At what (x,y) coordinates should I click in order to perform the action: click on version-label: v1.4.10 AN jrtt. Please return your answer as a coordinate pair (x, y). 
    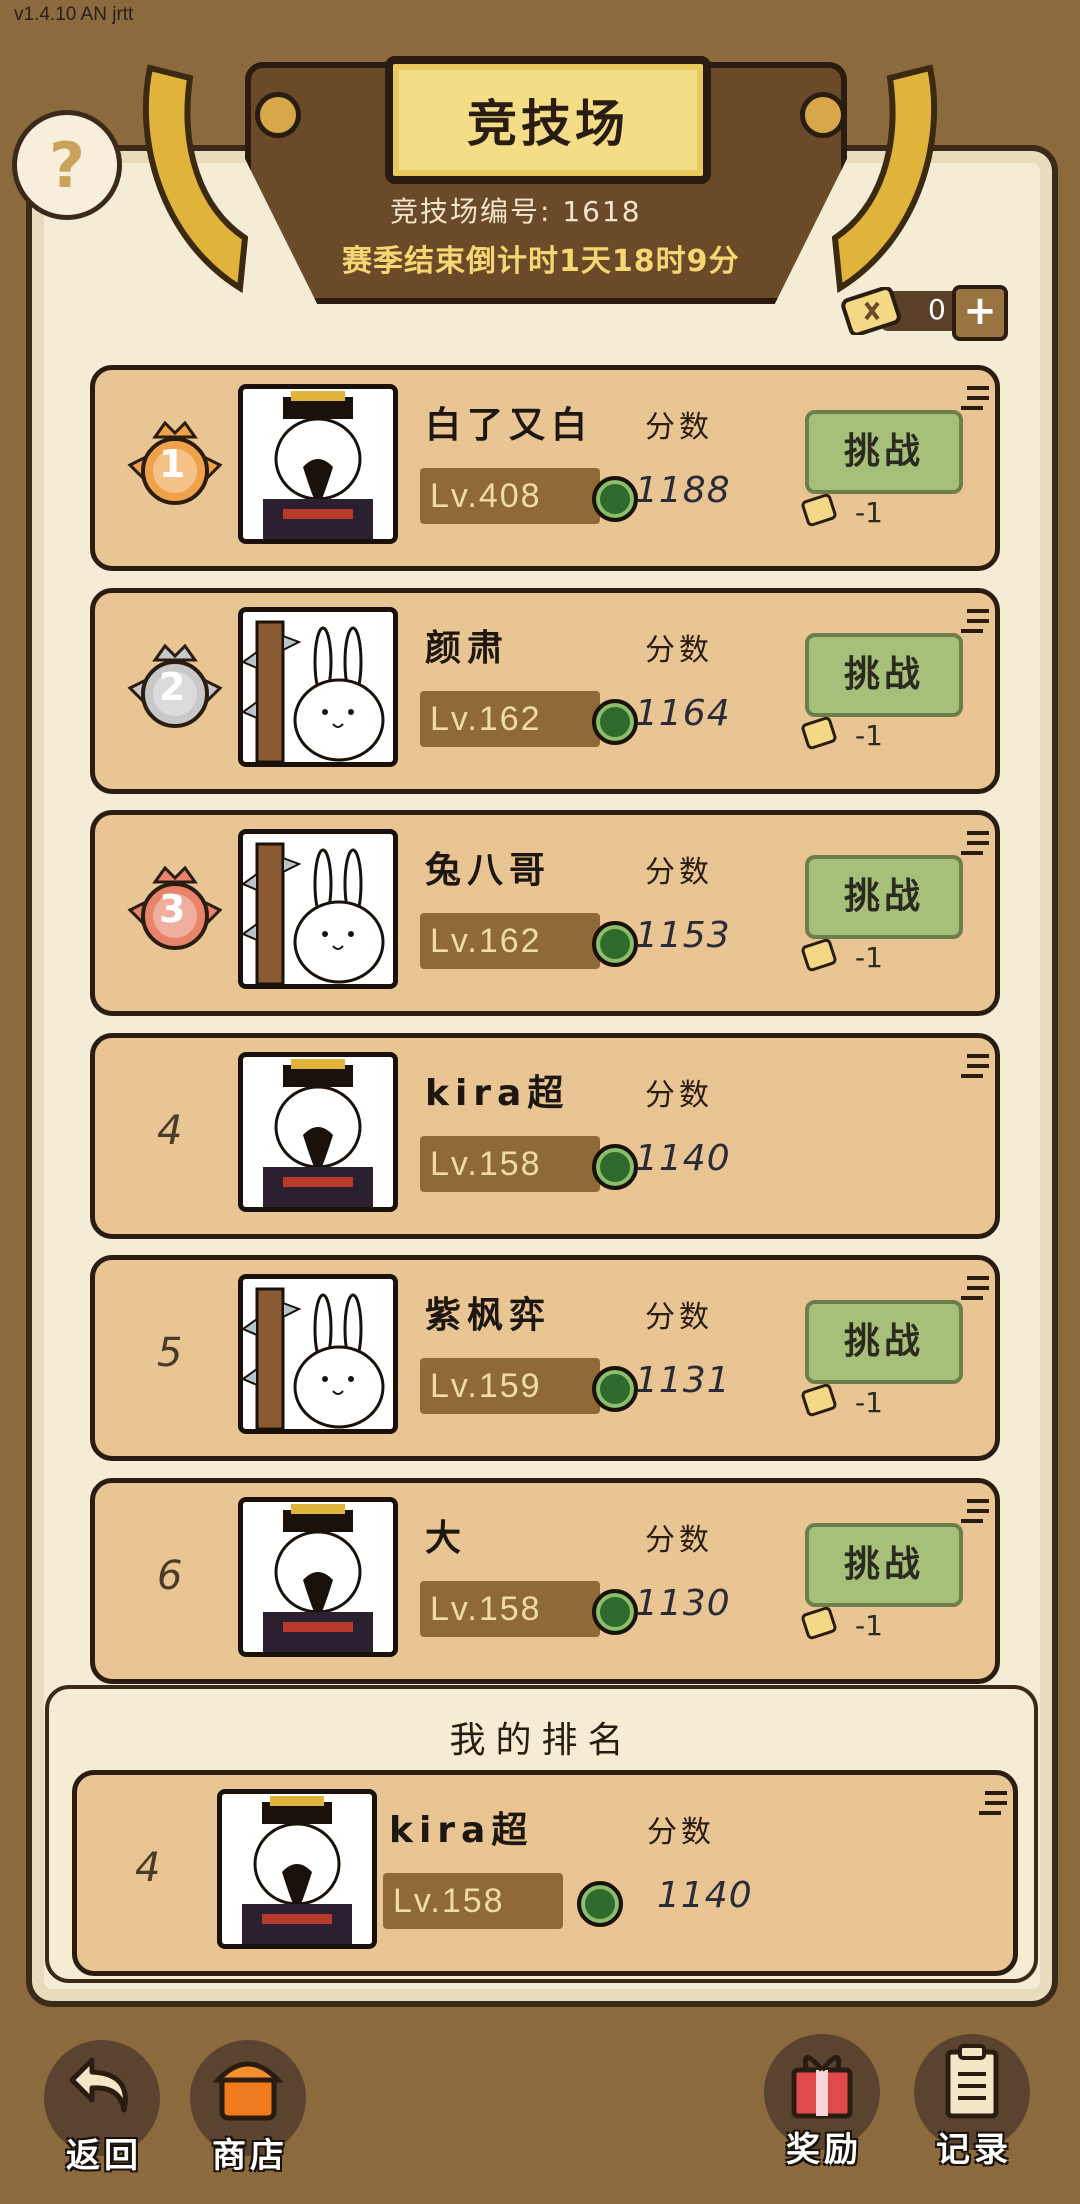
    Looking at the image, I should click on (74, 14).